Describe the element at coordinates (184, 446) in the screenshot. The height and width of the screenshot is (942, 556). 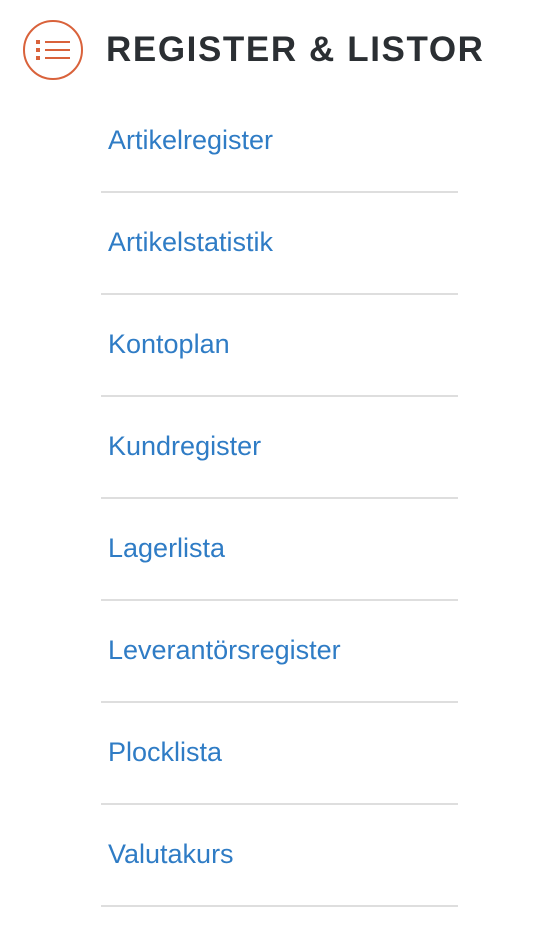
I see `link-kundregister: Kundregister` at that location.